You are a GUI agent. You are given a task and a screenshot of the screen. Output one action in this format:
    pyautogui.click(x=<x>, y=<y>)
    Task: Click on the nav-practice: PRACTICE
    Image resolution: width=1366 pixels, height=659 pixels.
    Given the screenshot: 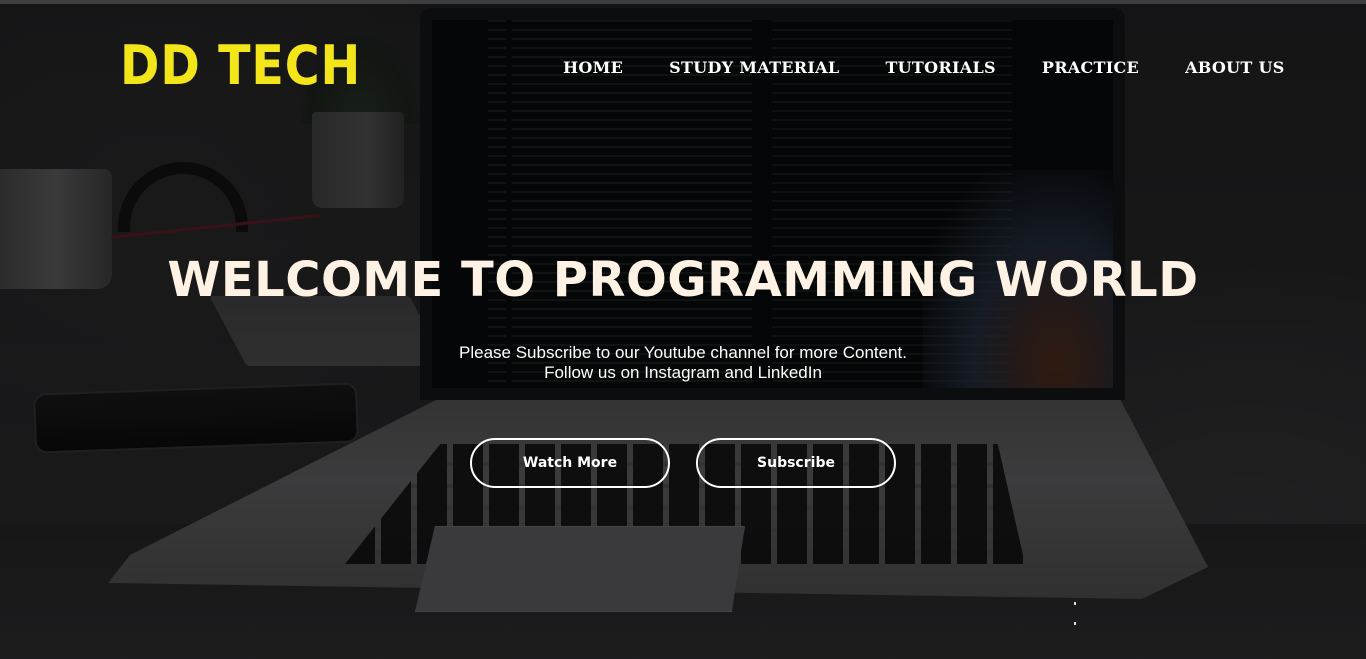 What is the action you would take?
    pyautogui.click(x=1090, y=68)
    